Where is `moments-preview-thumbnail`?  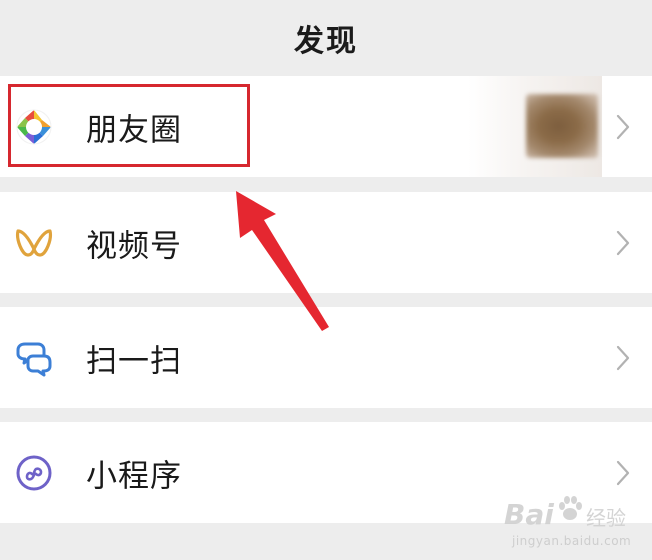 moments-preview-thumbnail is located at coordinates (562, 126).